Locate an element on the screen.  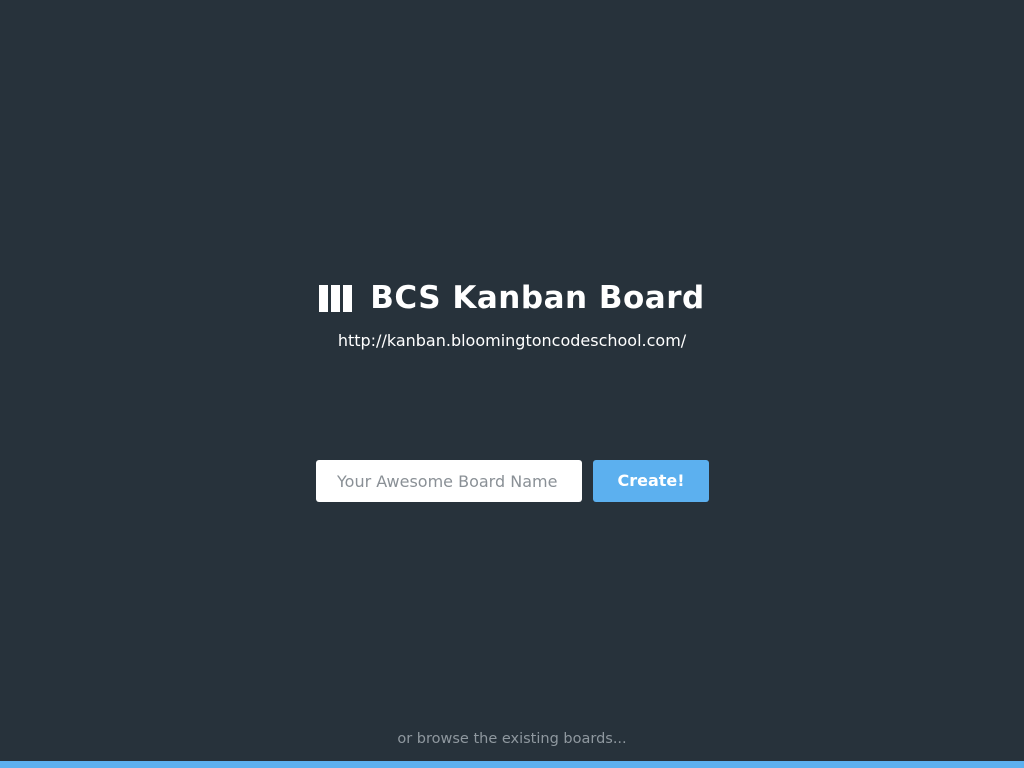
site-url: http://kanban.bloomingtoncodeschool.com/ is located at coordinates (512, 340).